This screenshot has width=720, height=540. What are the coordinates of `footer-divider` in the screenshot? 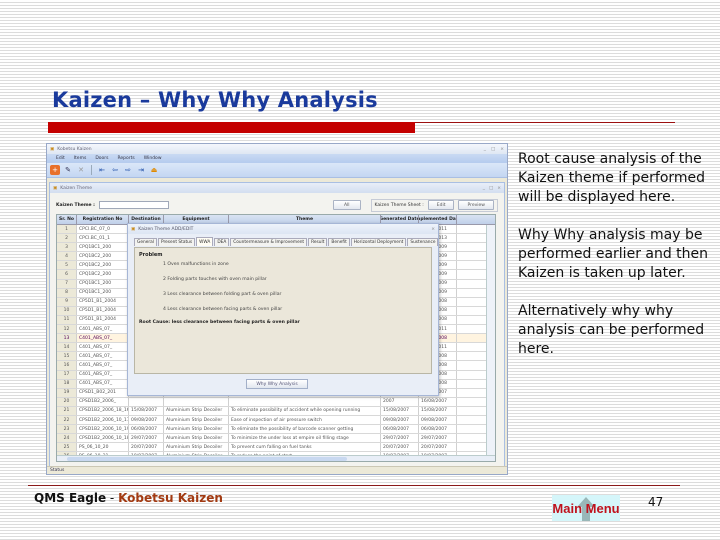 It's located at (354, 485).